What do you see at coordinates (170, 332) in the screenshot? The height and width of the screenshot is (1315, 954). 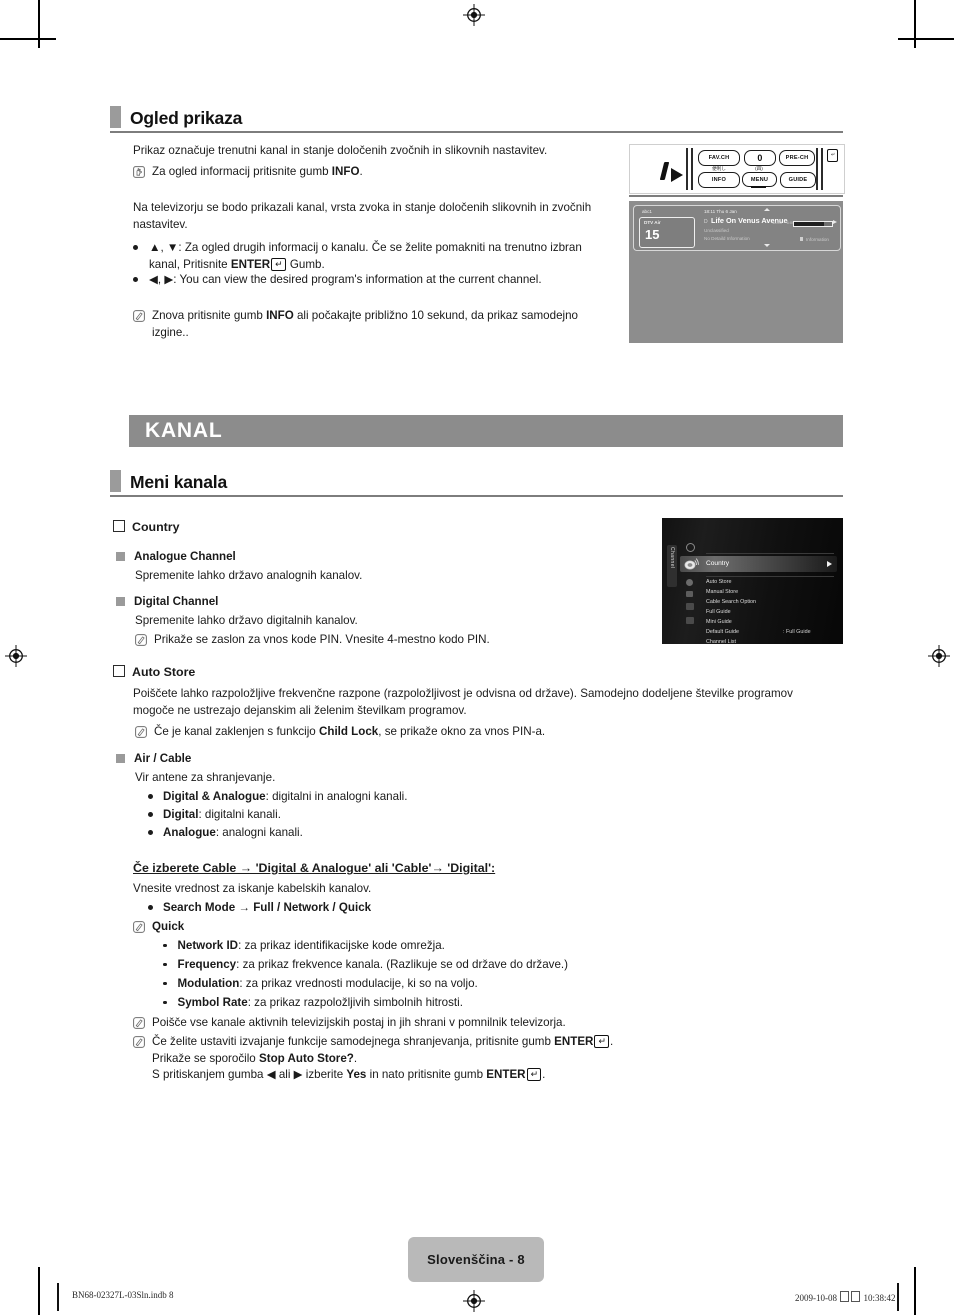 I see `note2-line2: izgine..` at bounding box center [170, 332].